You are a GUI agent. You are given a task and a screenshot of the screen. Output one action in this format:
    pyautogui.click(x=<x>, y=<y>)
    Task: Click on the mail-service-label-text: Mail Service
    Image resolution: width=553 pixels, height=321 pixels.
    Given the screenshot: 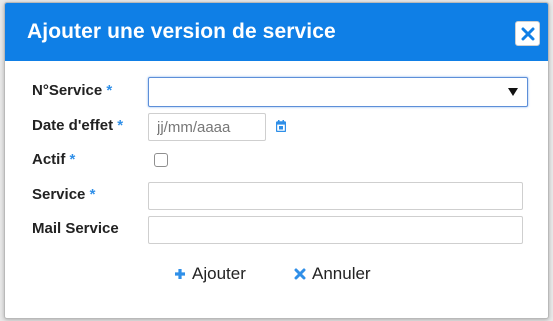 What is the action you would take?
    pyautogui.click(x=75, y=228)
    